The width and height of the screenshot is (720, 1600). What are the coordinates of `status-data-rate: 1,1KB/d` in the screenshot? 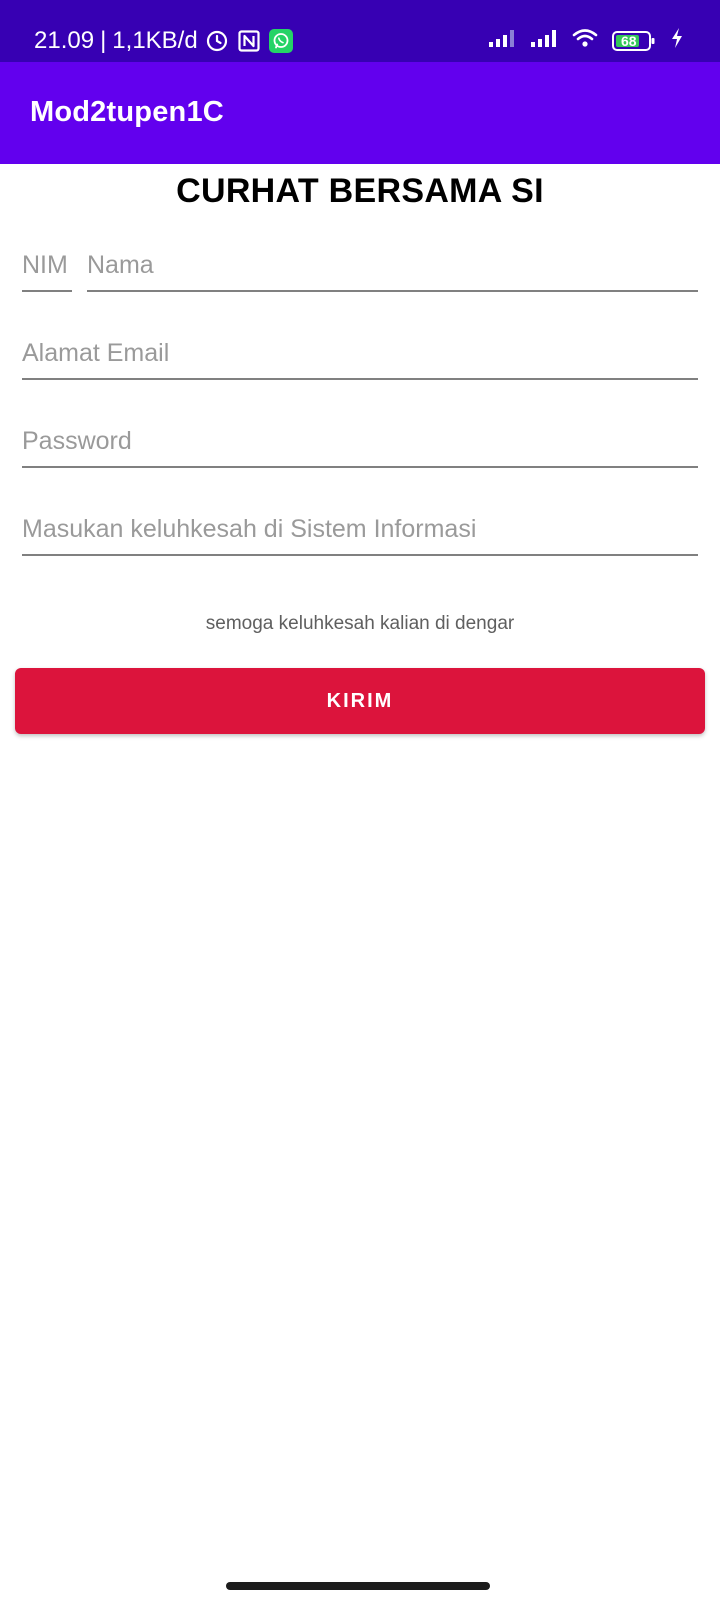 It's located at (155, 40).